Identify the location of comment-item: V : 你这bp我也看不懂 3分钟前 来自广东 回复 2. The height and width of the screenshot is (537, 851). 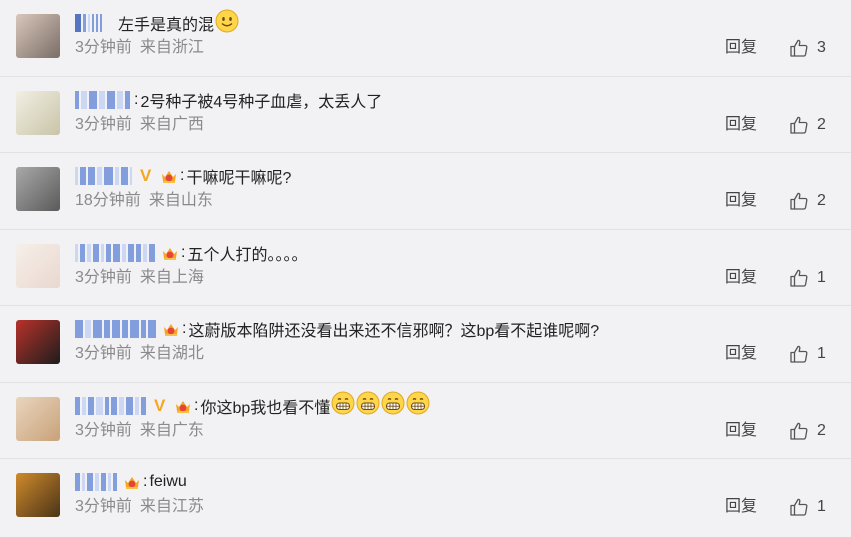
(425, 421).